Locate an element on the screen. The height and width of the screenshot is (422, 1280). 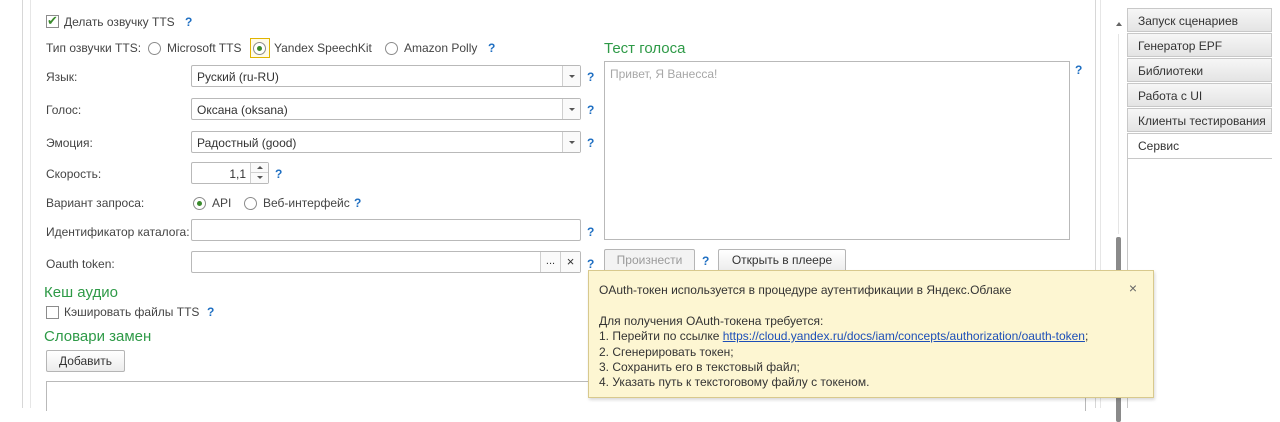
tts-type-help-icon: ? is located at coordinates (491, 48).